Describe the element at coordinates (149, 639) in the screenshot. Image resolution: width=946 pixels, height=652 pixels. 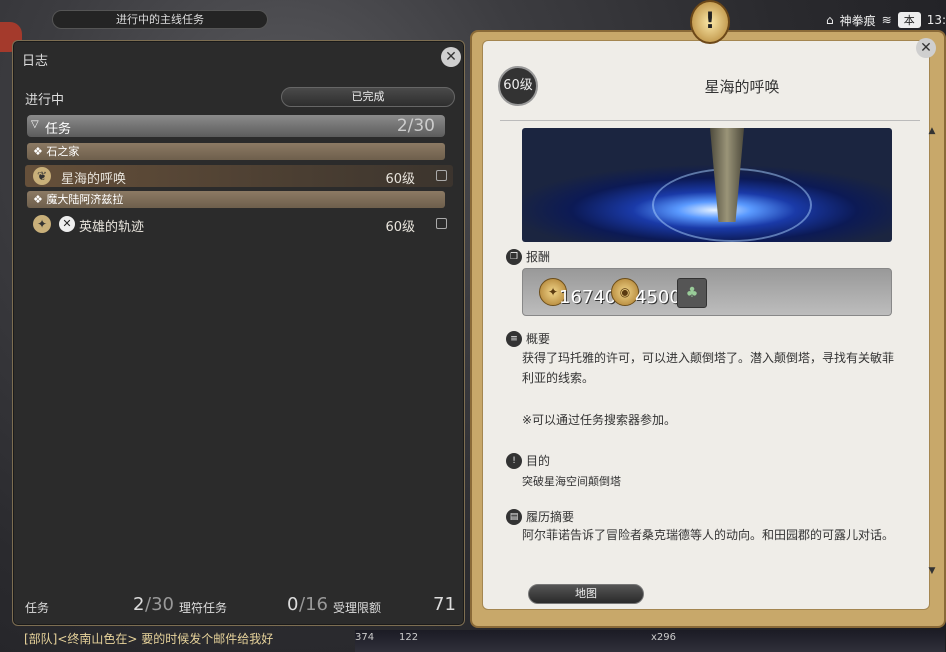
I see `chat-line: [部队]<终南山色在> 要的时候发个邮件给我好` at that location.